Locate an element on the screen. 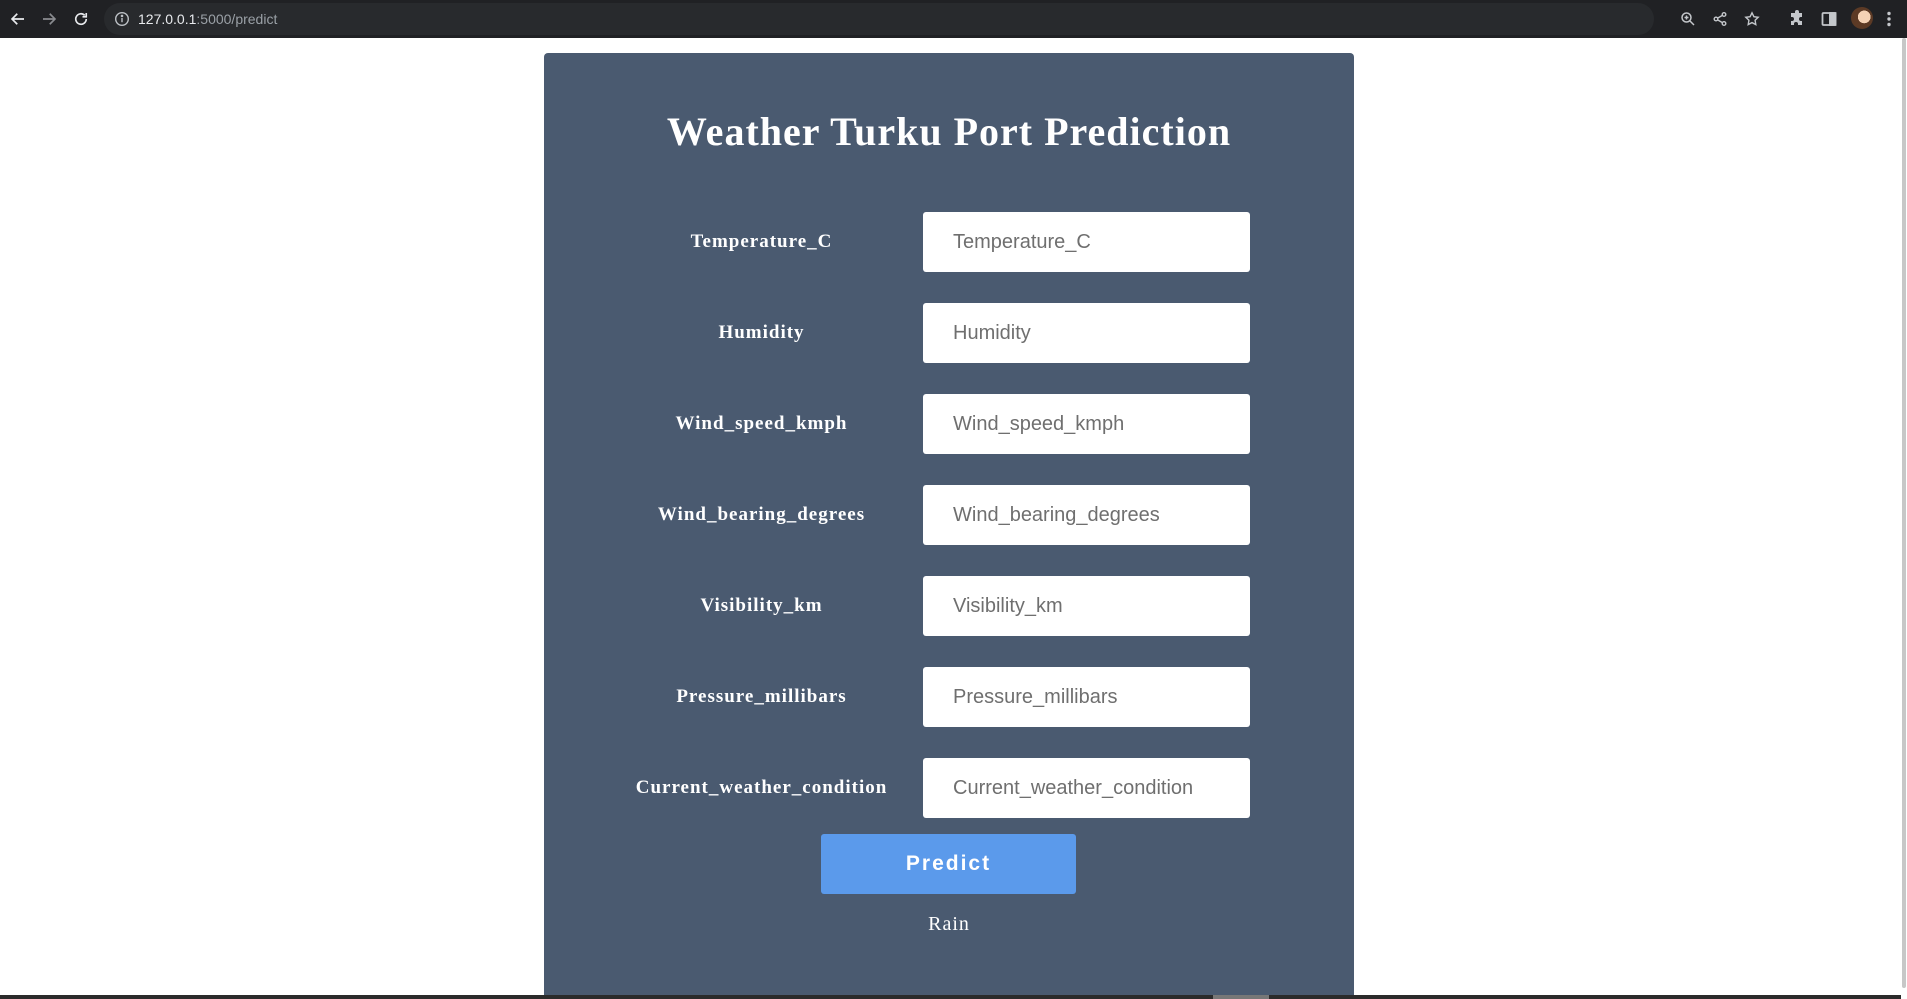  page-scrollbar is located at coordinates (1904, 518).